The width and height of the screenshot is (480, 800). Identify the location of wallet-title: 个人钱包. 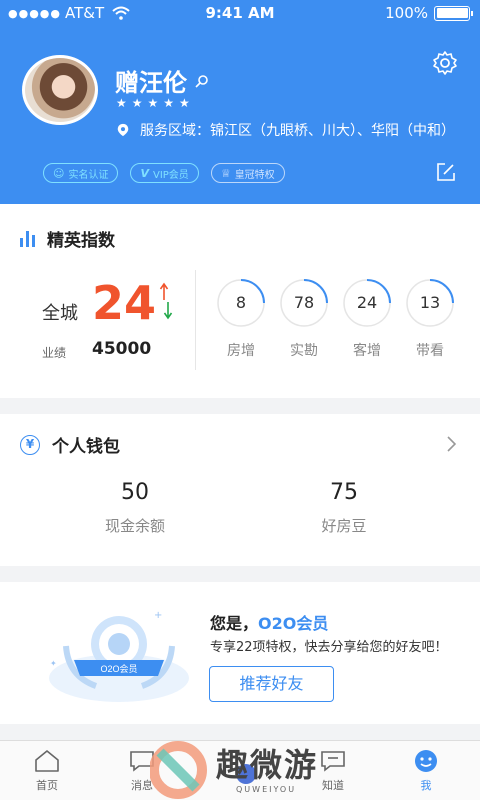
(86, 447).